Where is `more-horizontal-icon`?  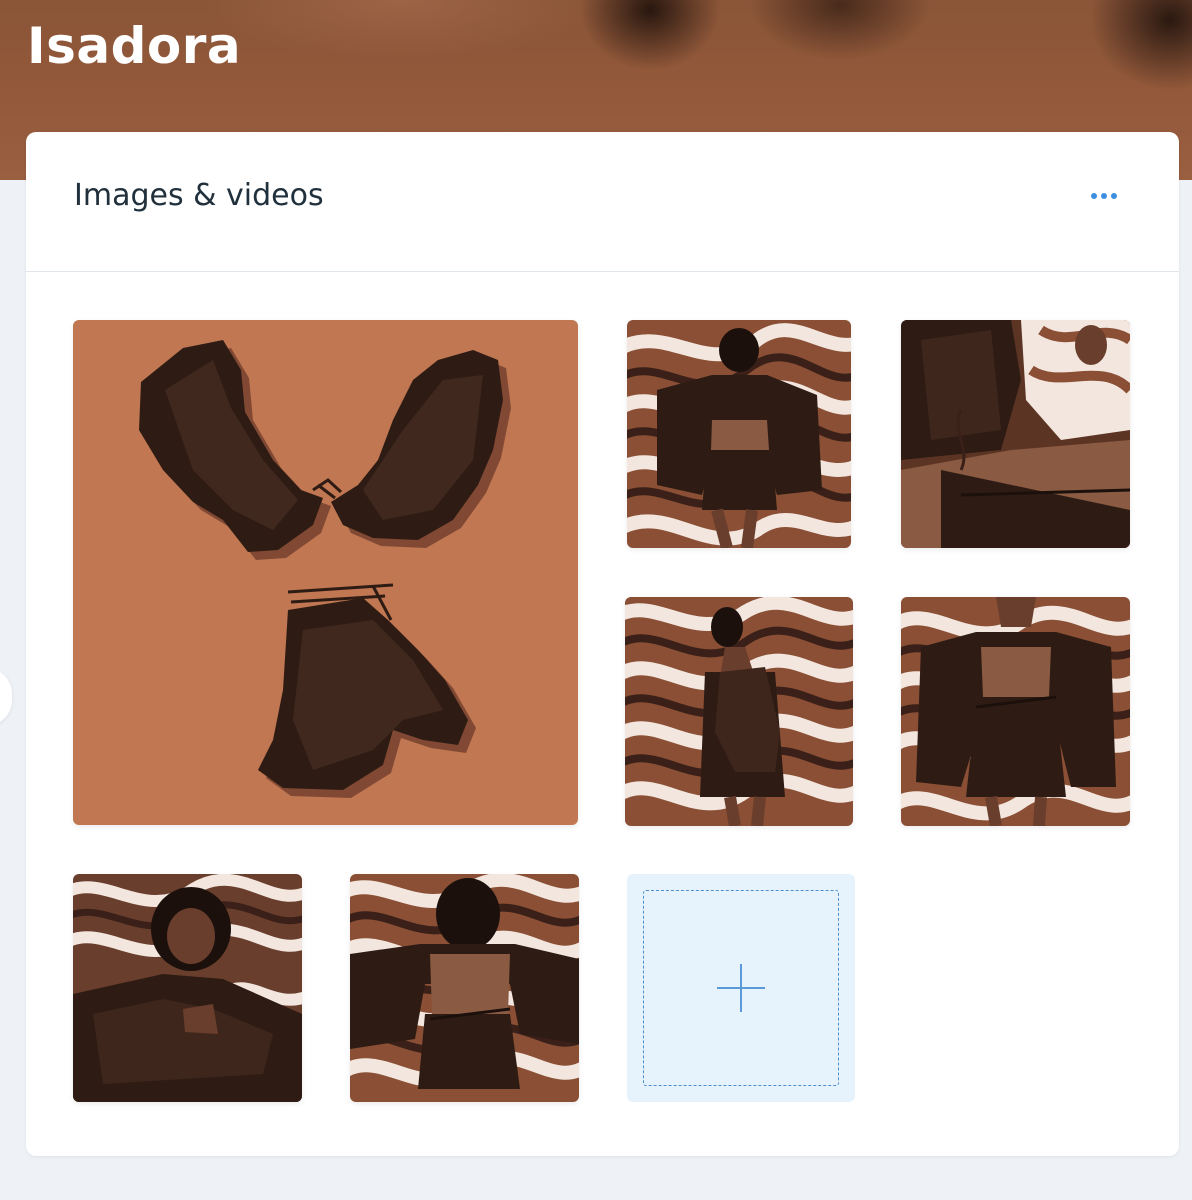 more-horizontal-icon is located at coordinates (1104, 196).